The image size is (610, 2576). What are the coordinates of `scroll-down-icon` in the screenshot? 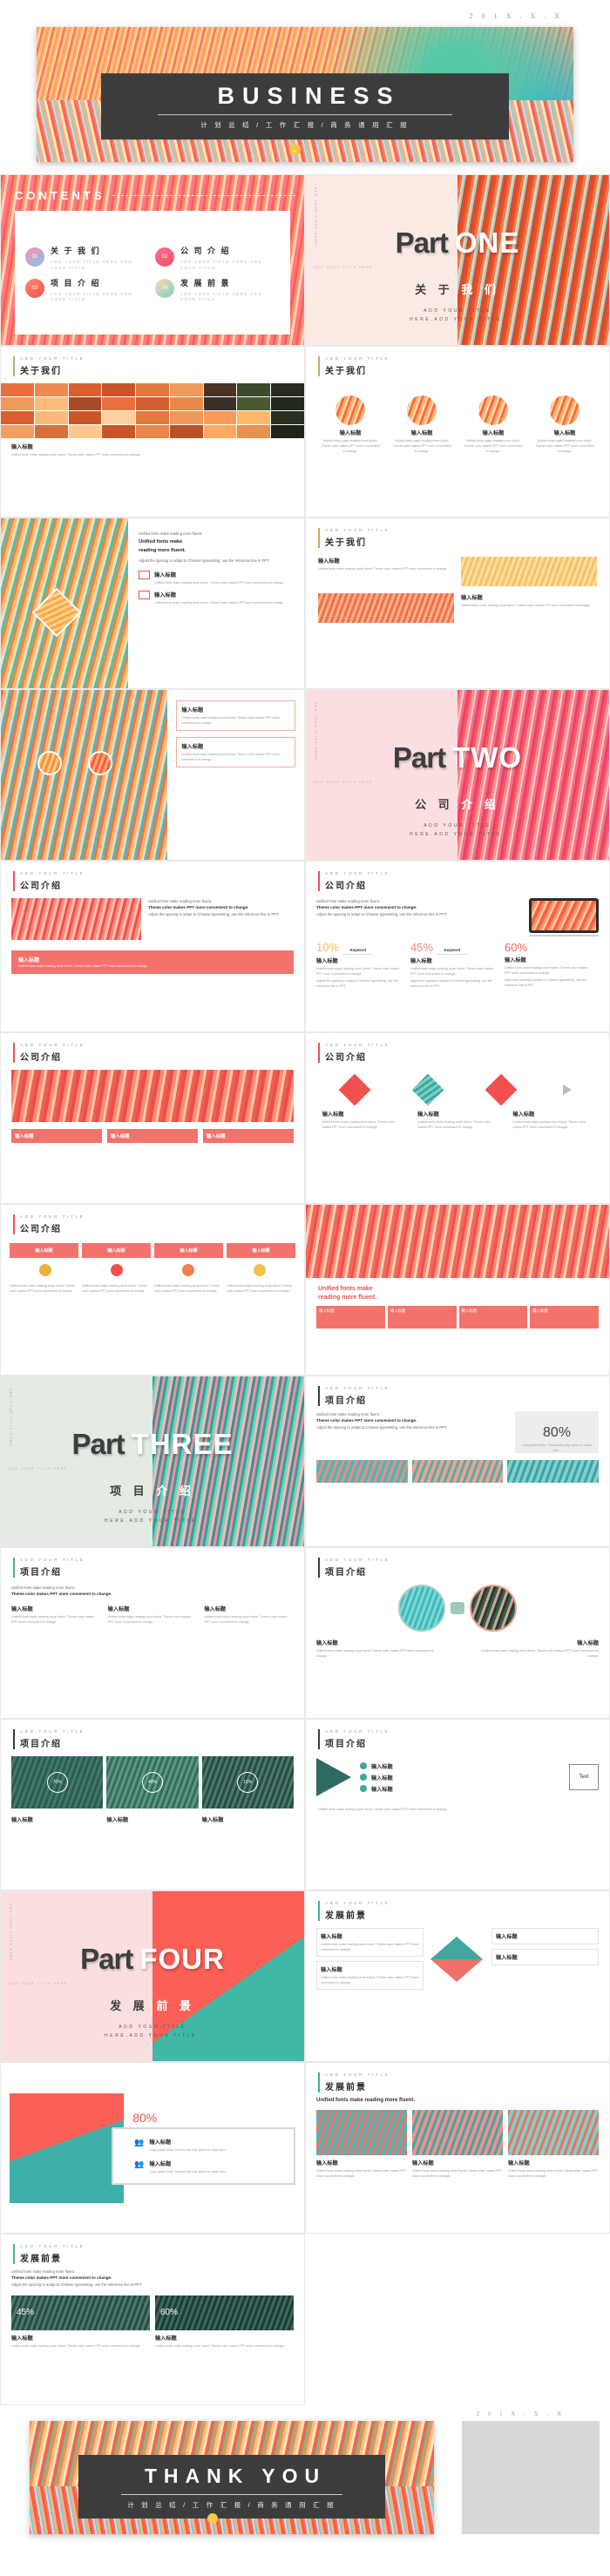 It's located at (213, 2518).